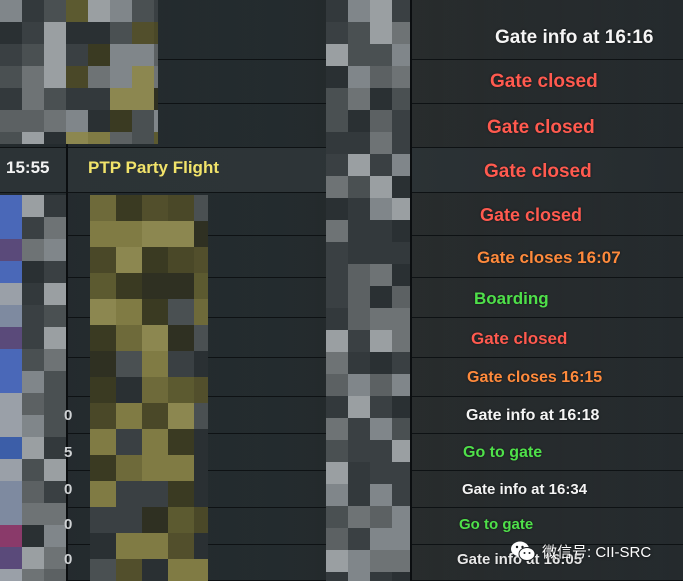 The height and width of the screenshot is (581, 683). Describe the element at coordinates (68, 452) in the screenshot. I see `partial-time: 5` at that location.